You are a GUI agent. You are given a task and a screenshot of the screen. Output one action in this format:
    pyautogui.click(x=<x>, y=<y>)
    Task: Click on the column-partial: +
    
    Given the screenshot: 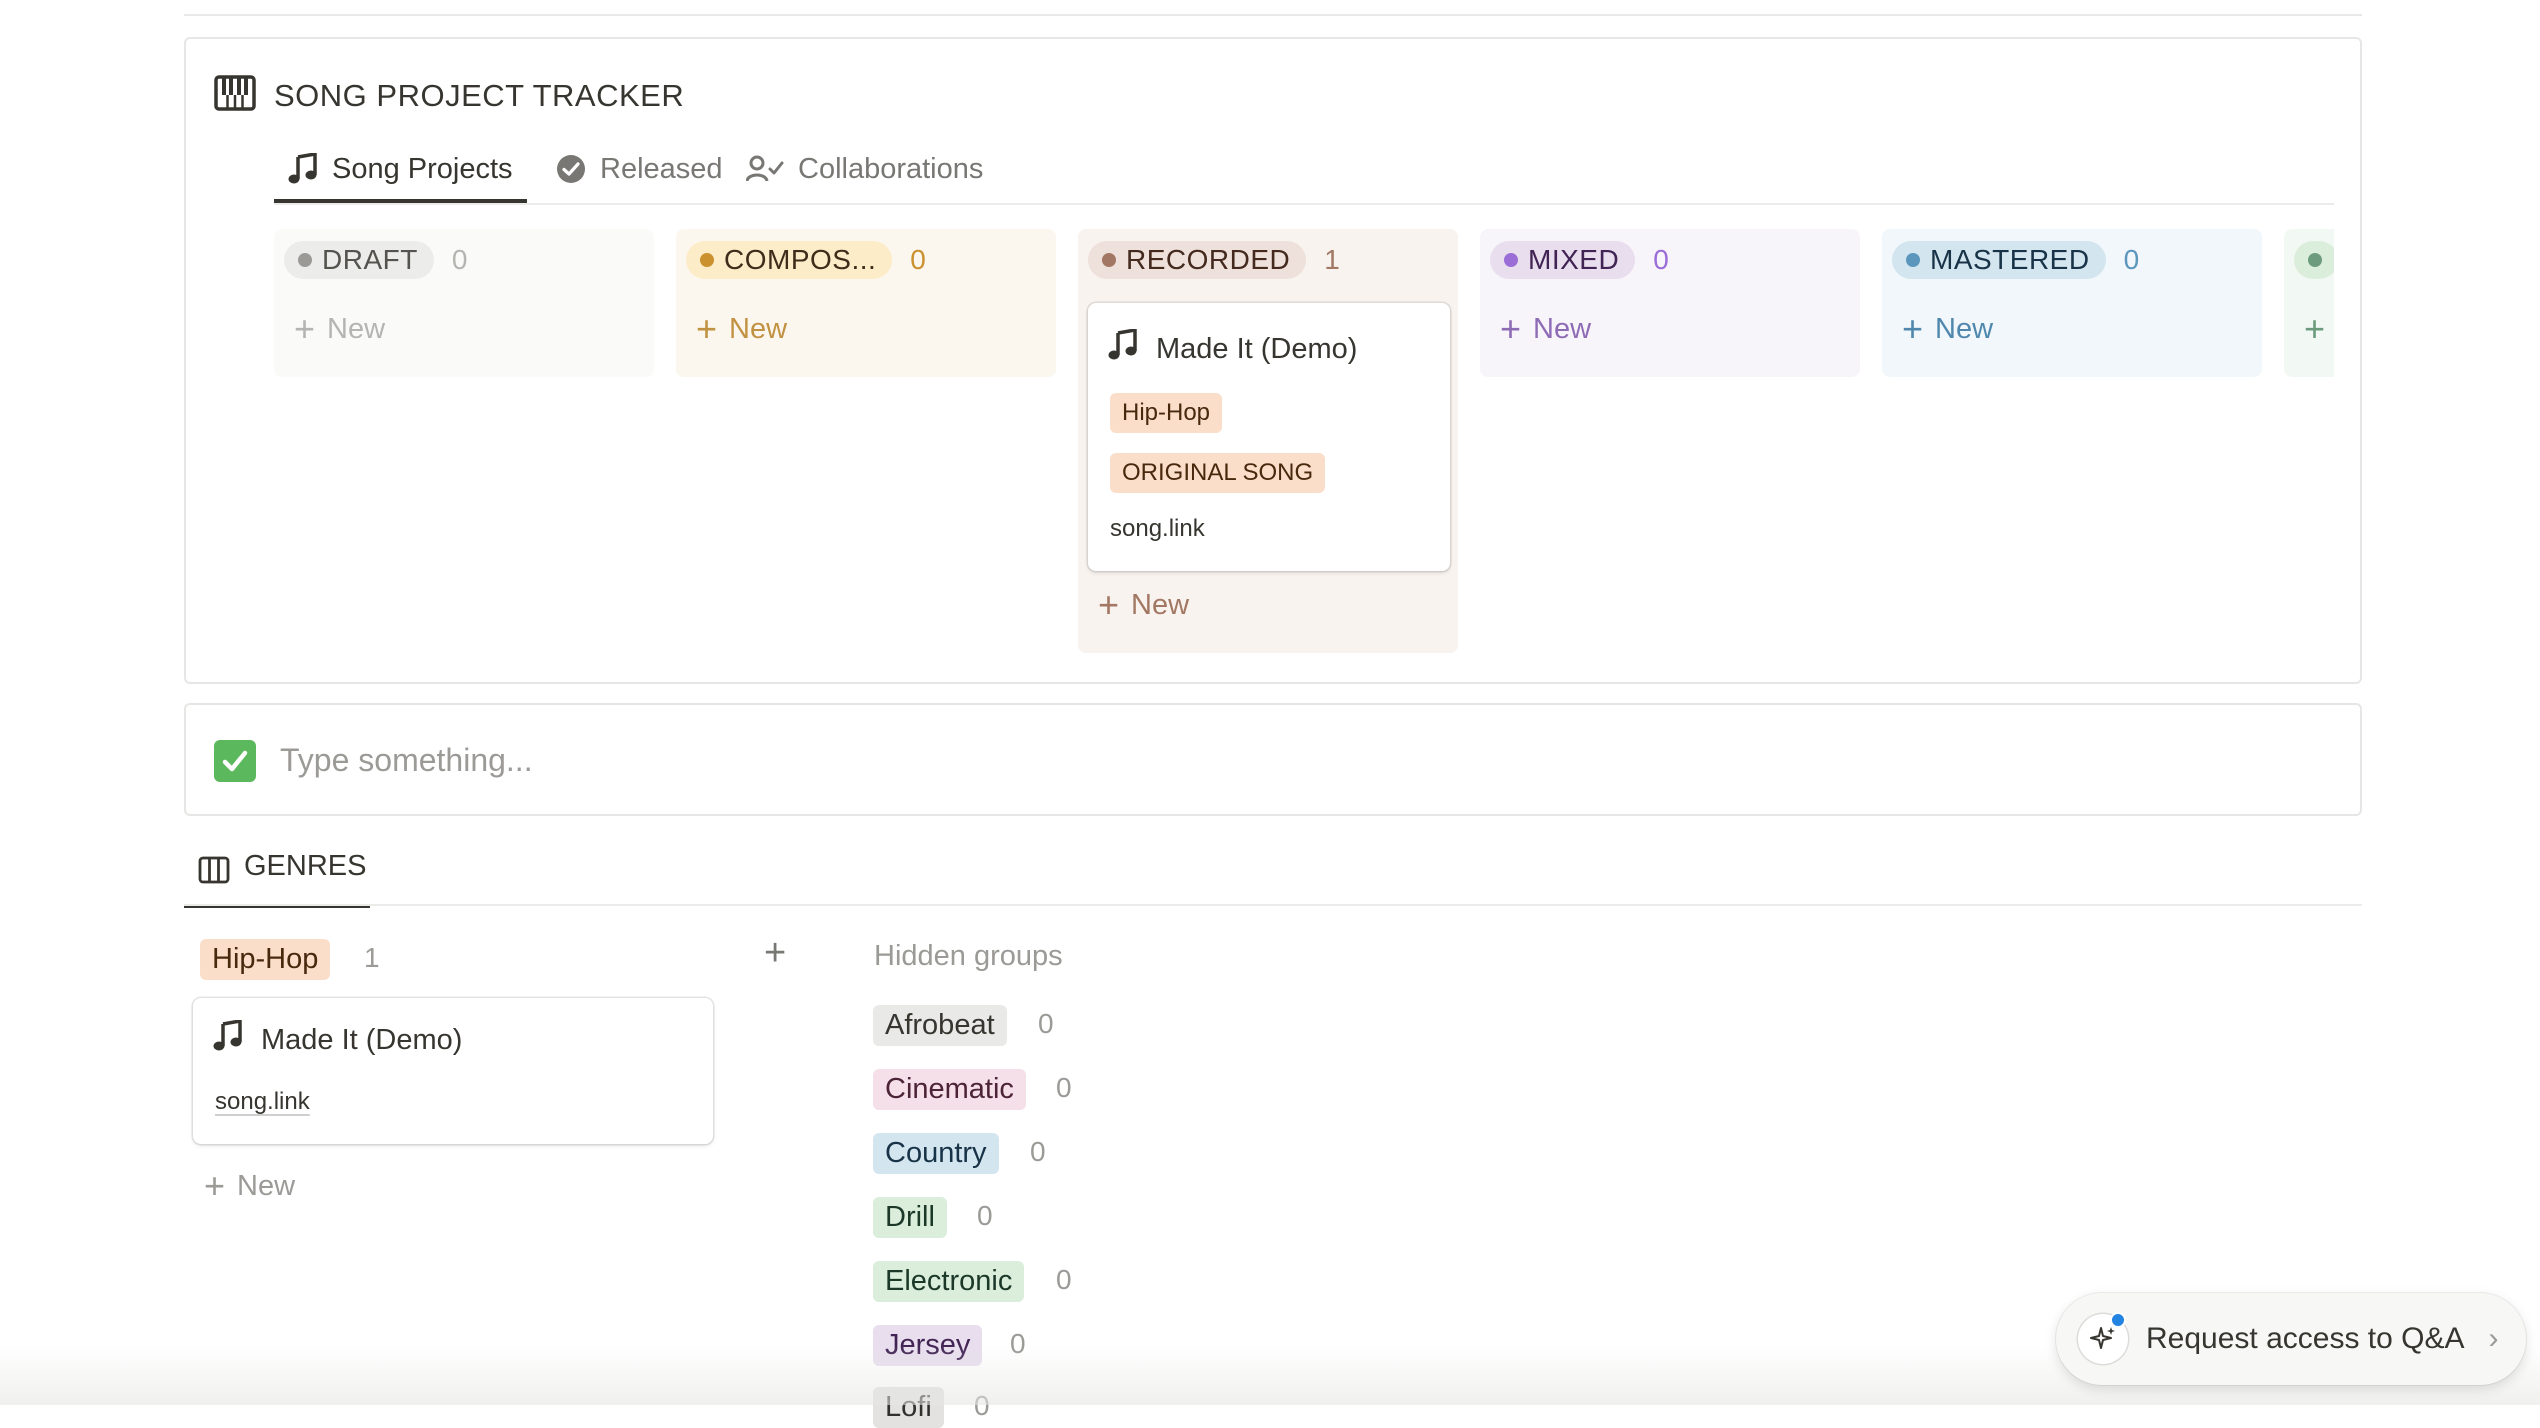 What is the action you would take?
    pyautogui.click(x=2309, y=303)
    